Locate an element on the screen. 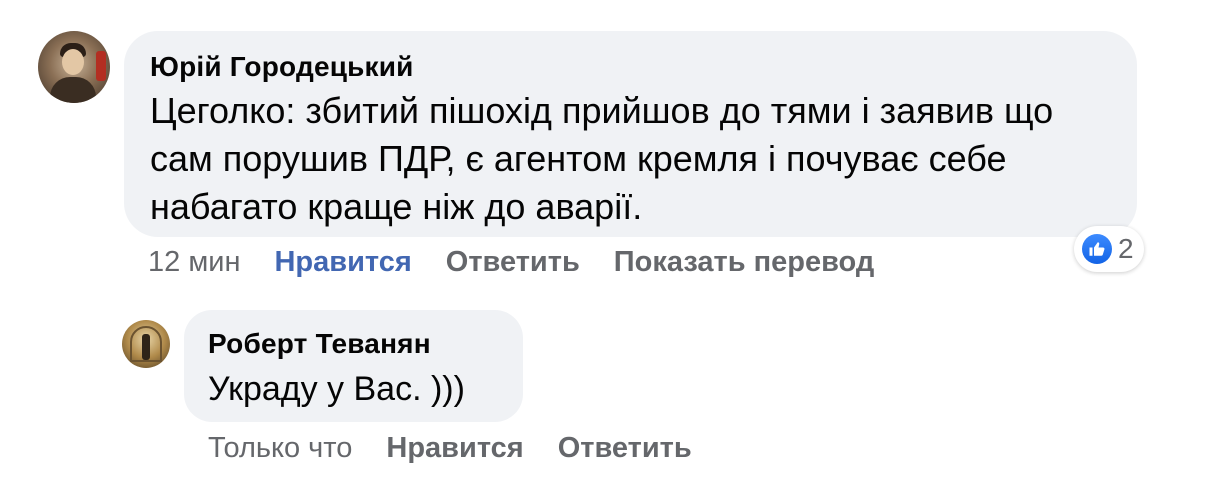 This screenshot has height=483, width=1214. reaction-count: 2 is located at coordinates (1126, 248).